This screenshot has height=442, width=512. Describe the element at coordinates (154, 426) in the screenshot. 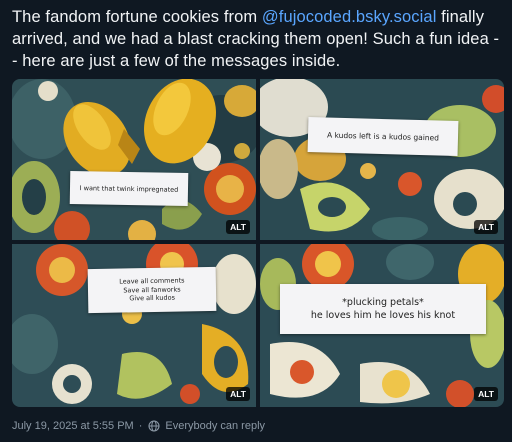

I see `globe-icon` at that location.